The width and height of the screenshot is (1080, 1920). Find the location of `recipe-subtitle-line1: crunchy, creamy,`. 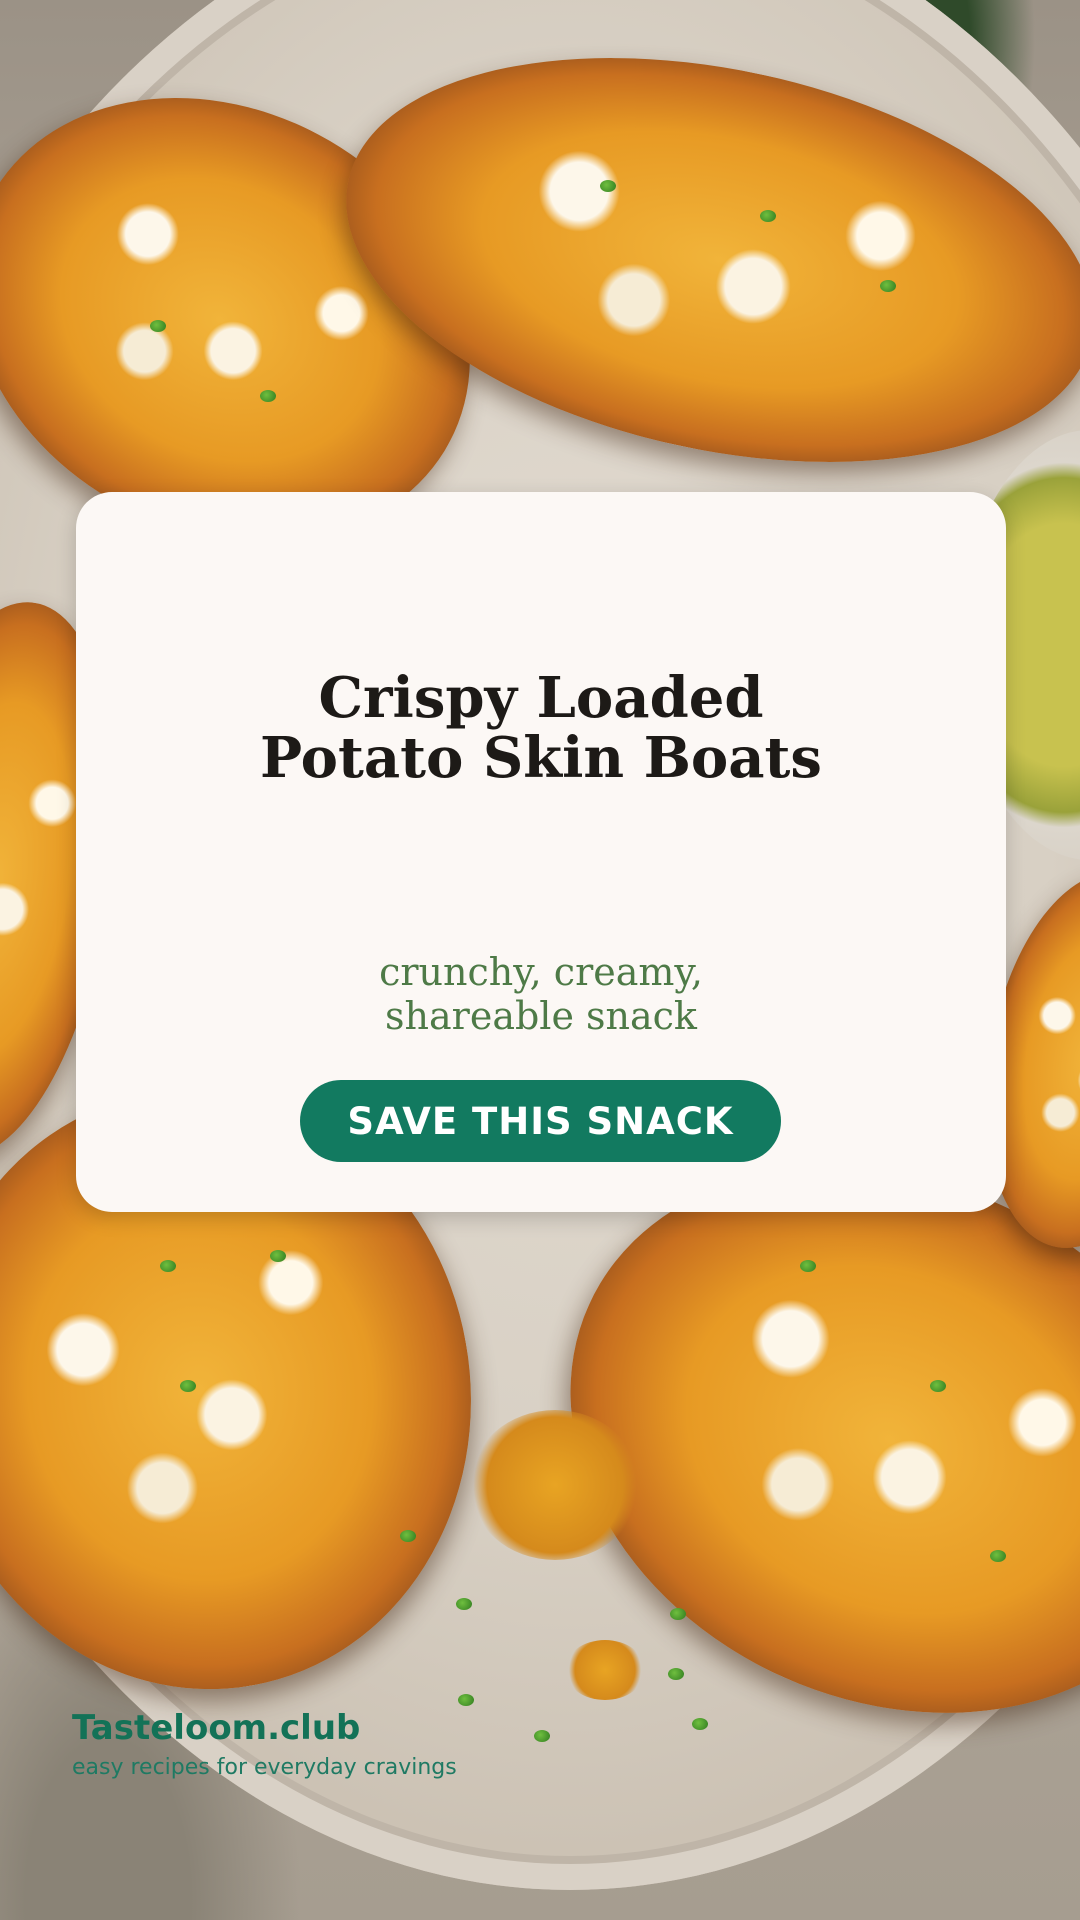

recipe-subtitle-line1: crunchy, creamy, is located at coordinates (541, 972).